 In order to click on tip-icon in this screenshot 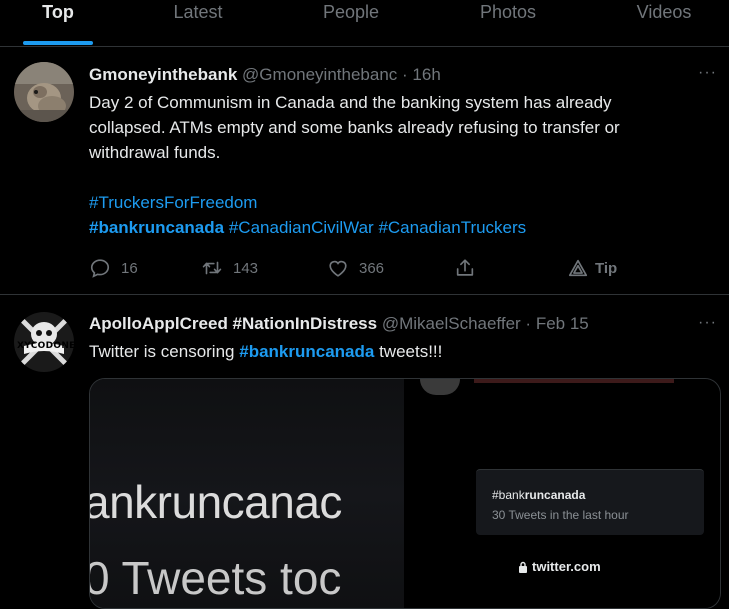, I will do `click(578, 268)`.